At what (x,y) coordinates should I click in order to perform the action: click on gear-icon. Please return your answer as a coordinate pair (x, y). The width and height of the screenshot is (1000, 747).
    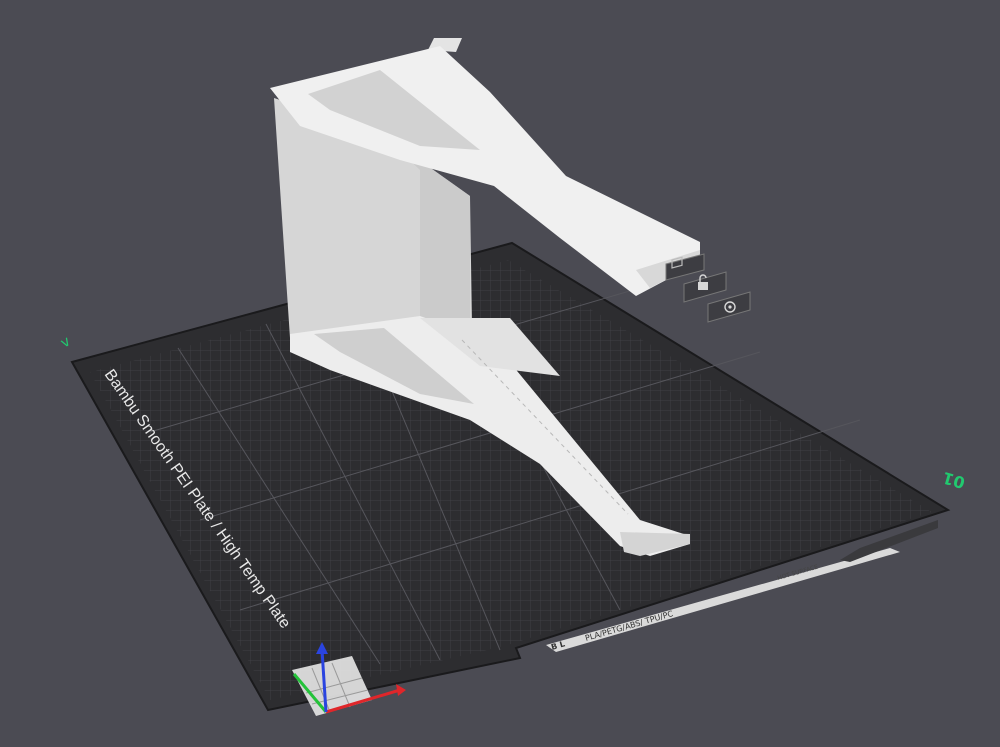
    Looking at the image, I should click on (729, 307).